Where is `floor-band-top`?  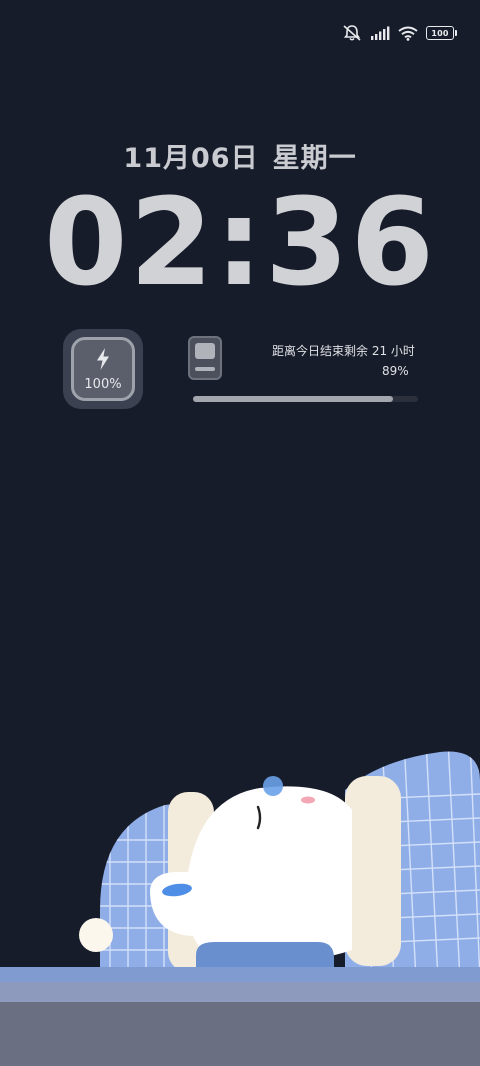
floor-band-top is located at coordinates (240, 974).